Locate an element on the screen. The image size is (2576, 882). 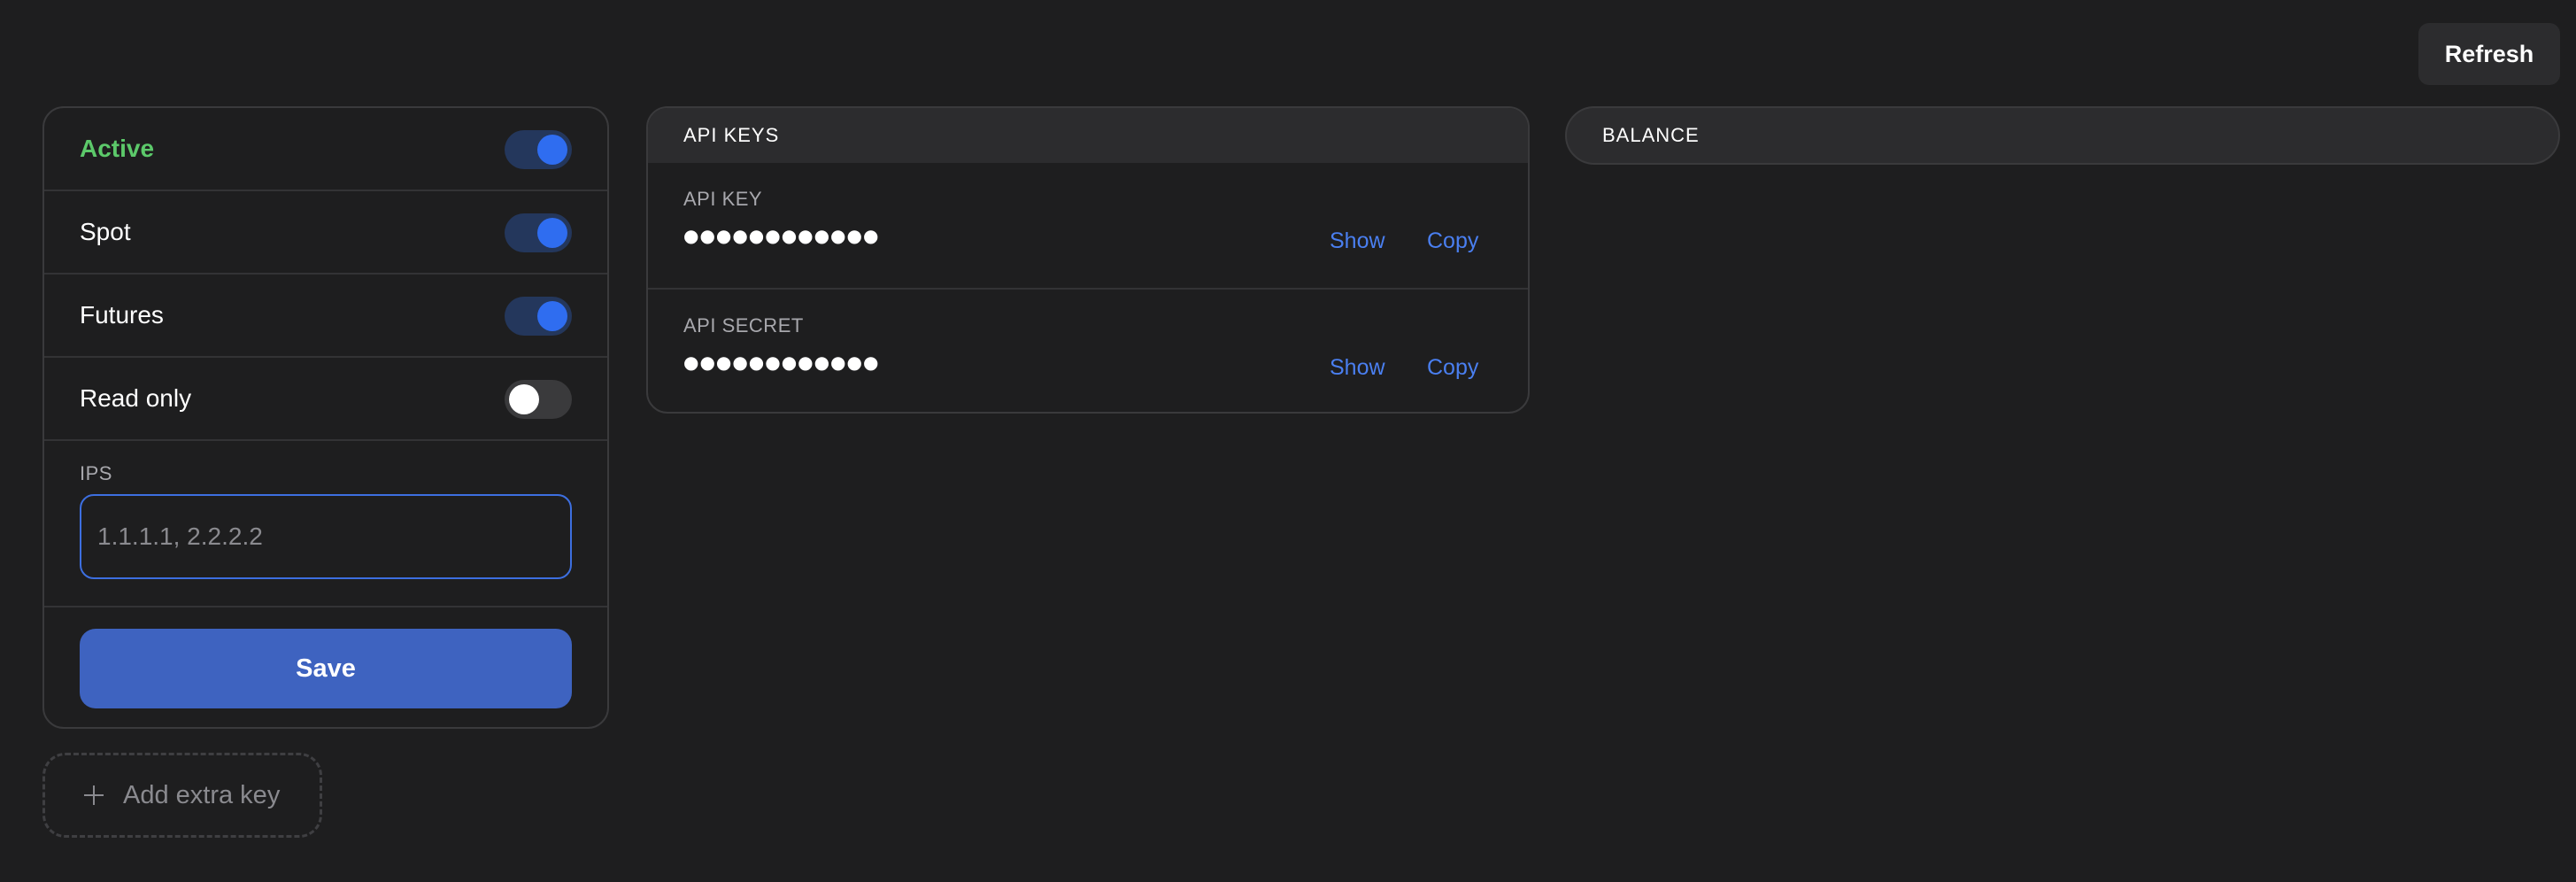
toggle-row-read-only: Read only is located at coordinates (325, 399).